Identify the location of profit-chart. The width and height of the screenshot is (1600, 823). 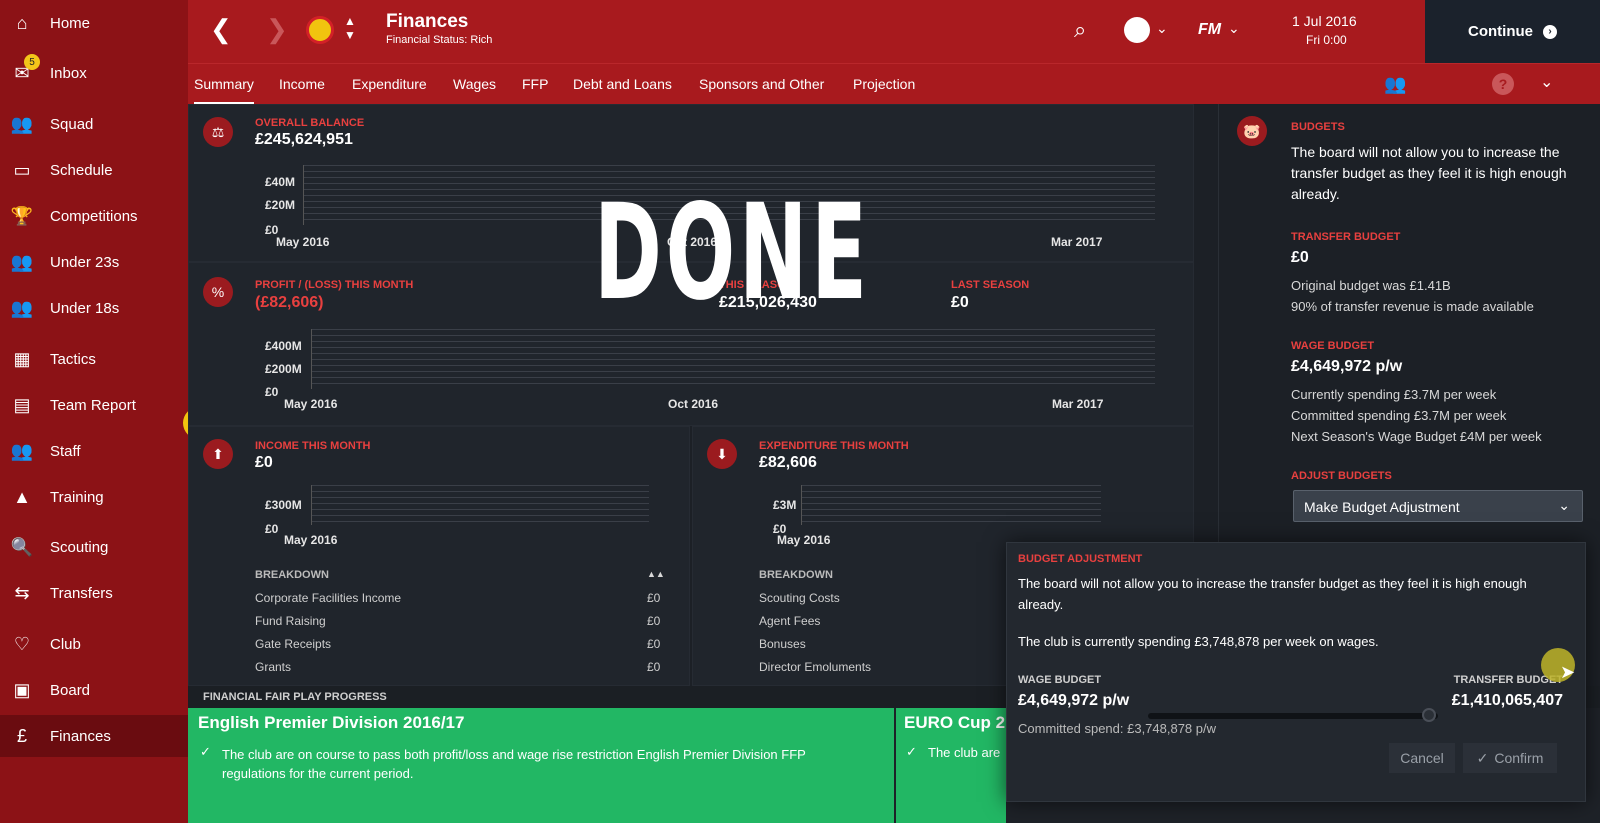
(733, 359).